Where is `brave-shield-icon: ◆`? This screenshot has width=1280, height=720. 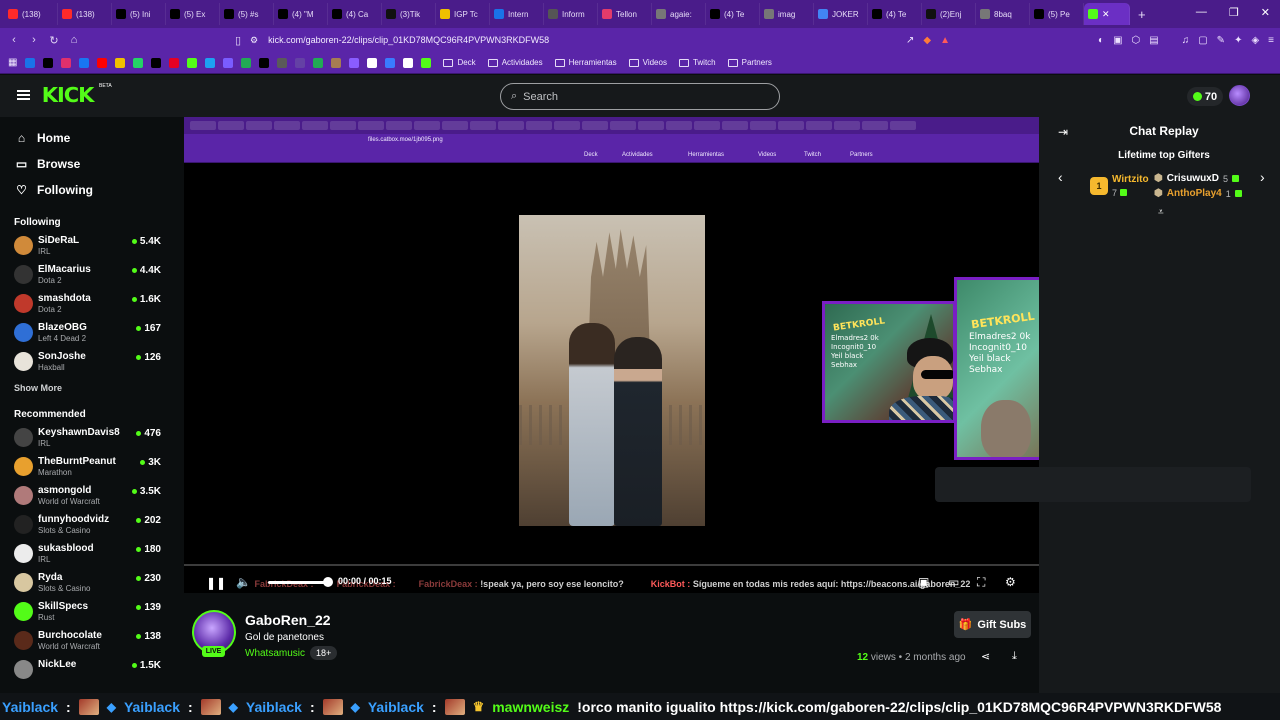
brave-shield-icon: ◆ is located at coordinates (927, 40).